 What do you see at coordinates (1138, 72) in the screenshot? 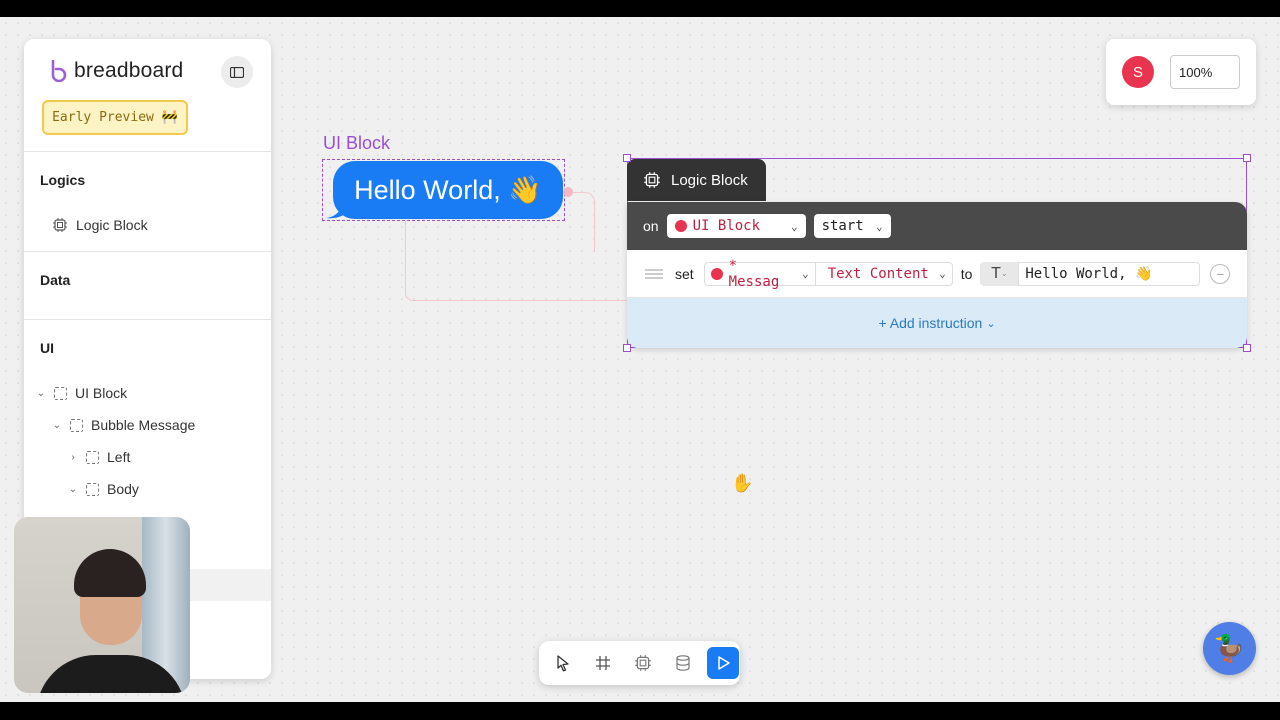
I see `avatar: S` at bounding box center [1138, 72].